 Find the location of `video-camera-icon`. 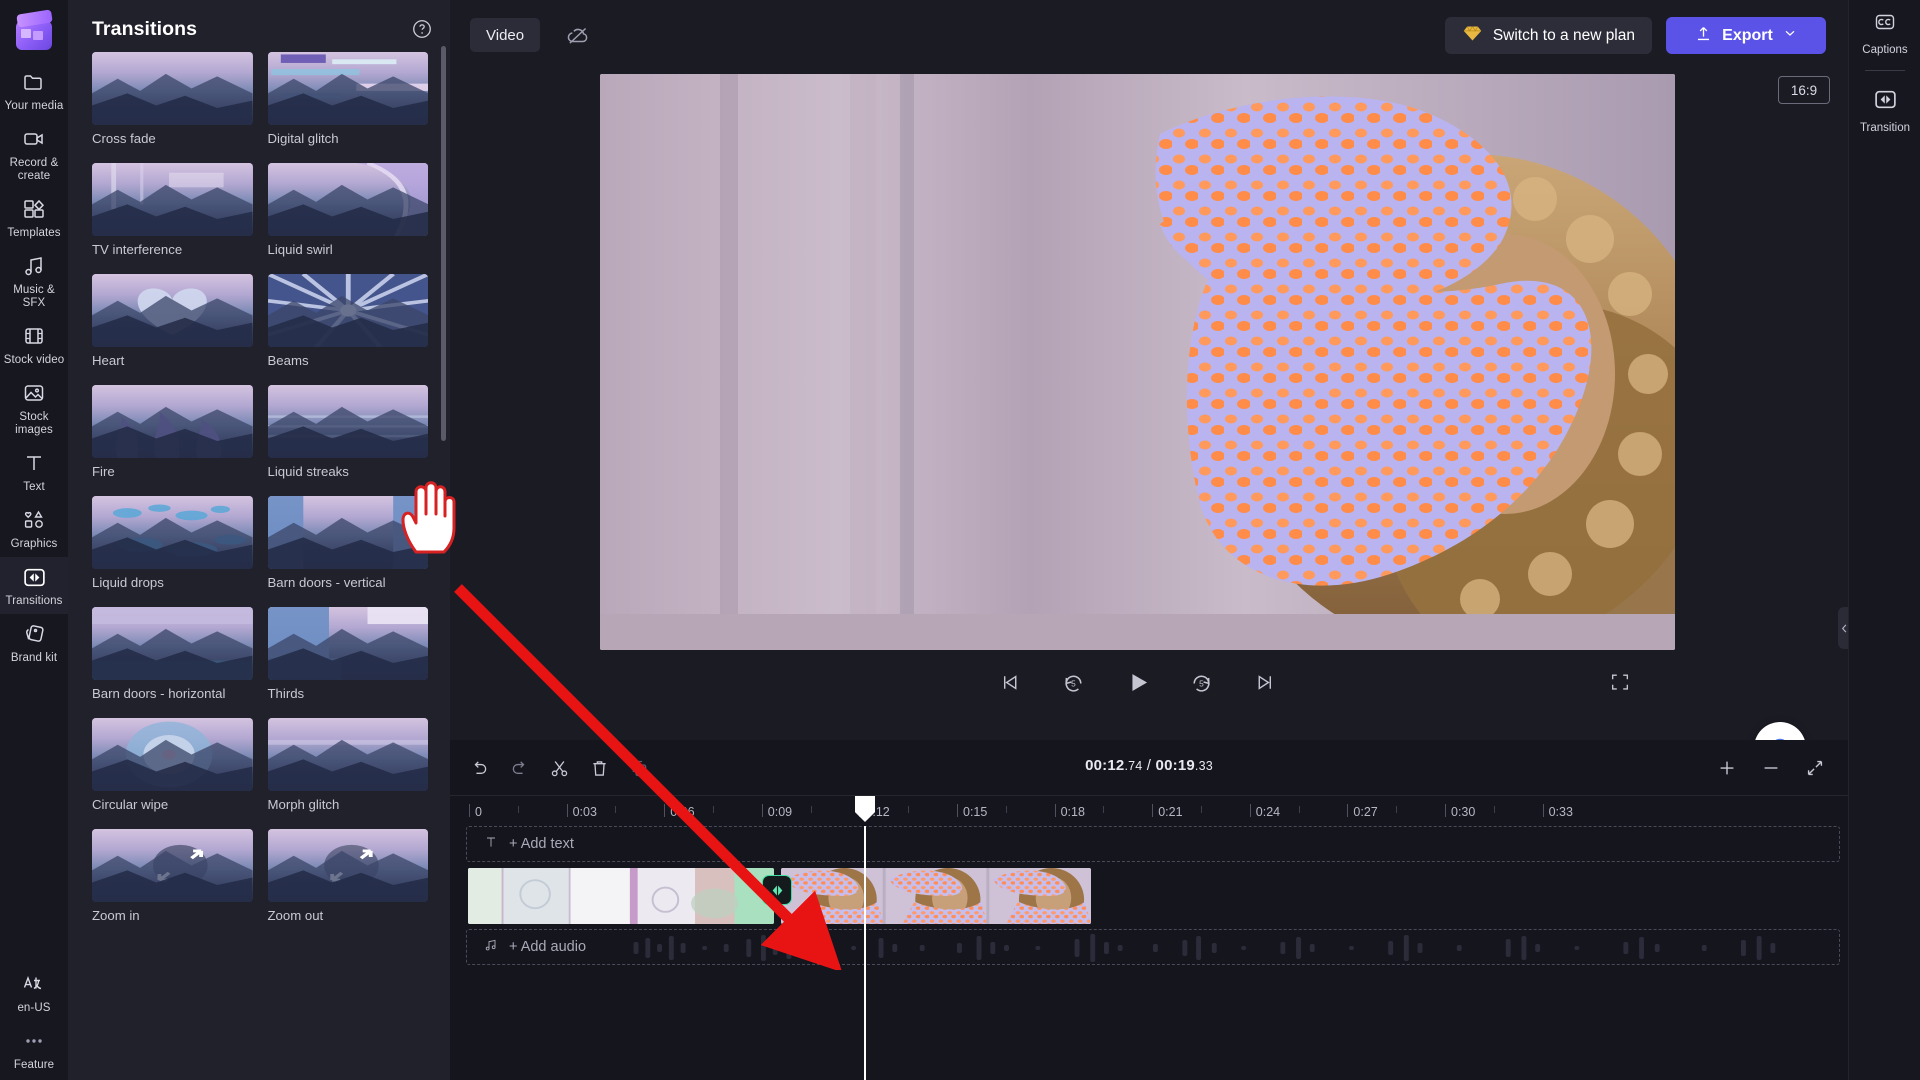

video-camera-icon is located at coordinates (34, 139).